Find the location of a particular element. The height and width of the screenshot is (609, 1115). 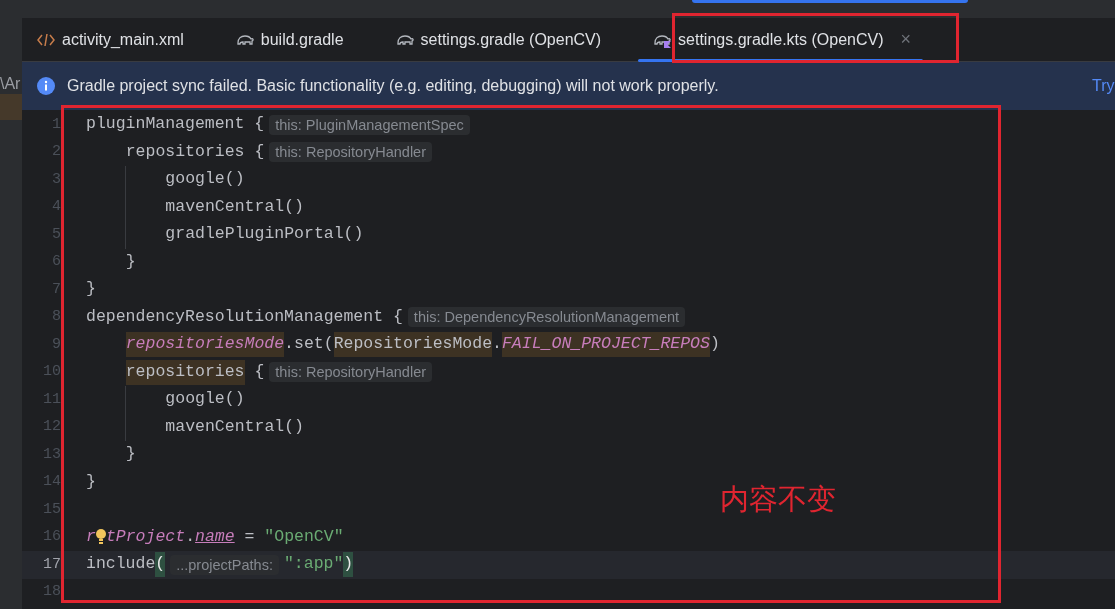

editor-tab: settings.gradle.kts (OpenCV) × is located at coordinates (780, 39).